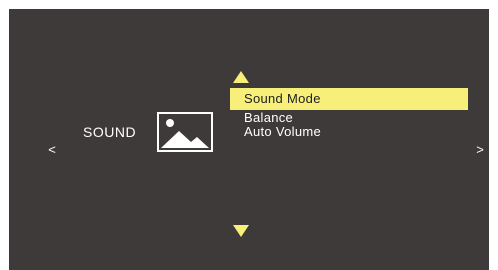  Describe the element at coordinates (349, 131) in the screenshot. I see `menu-item-auto-volume: Auto Volume` at that location.